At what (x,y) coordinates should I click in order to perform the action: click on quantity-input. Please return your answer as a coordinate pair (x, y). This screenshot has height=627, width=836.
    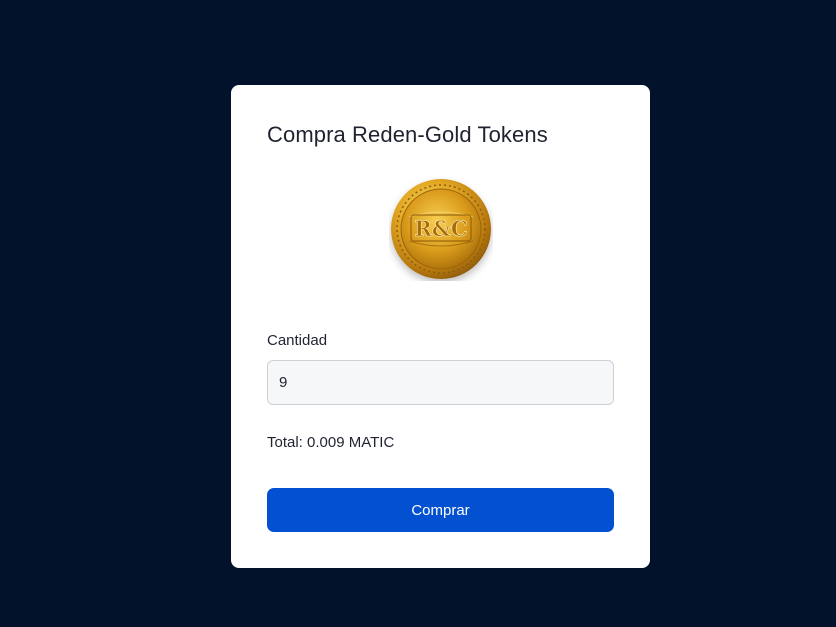
    Looking at the image, I should click on (440, 382).